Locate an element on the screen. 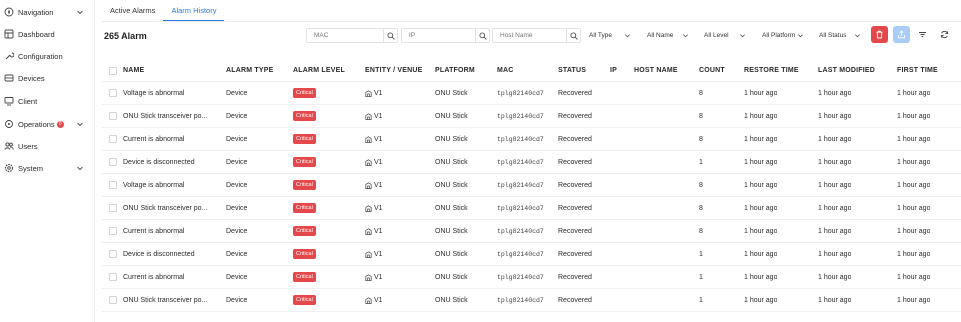 The height and width of the screenshot is (322, 961). mac-search is located at coordinates (352, 35).